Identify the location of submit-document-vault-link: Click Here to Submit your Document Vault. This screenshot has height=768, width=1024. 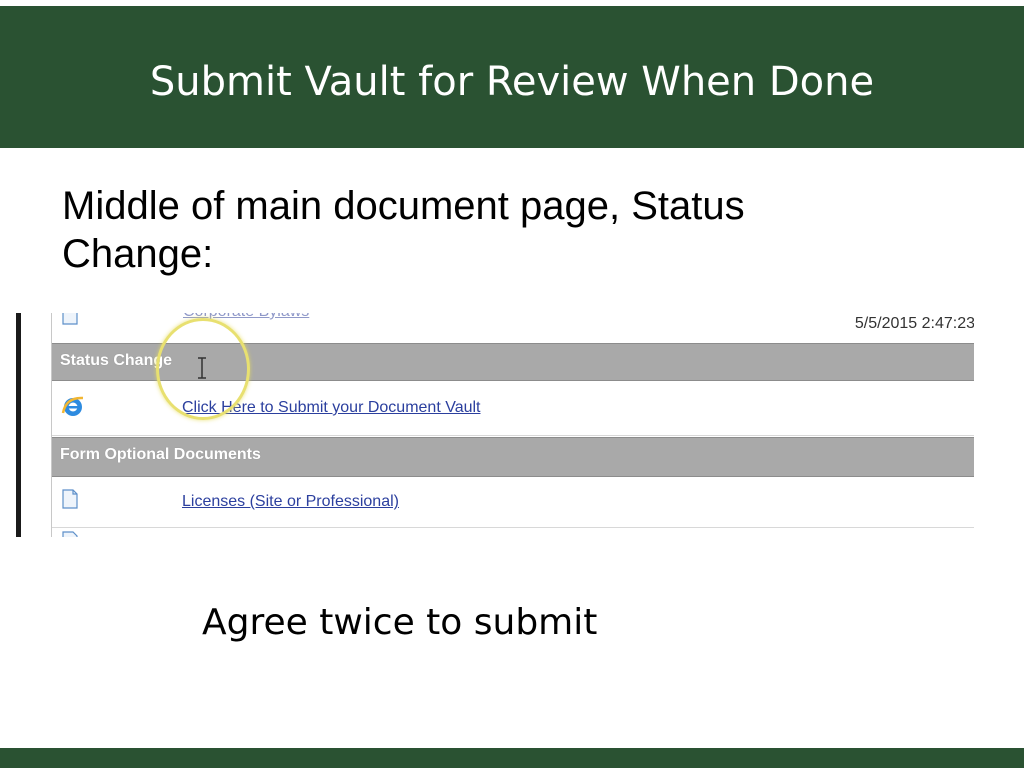
(331, 408).